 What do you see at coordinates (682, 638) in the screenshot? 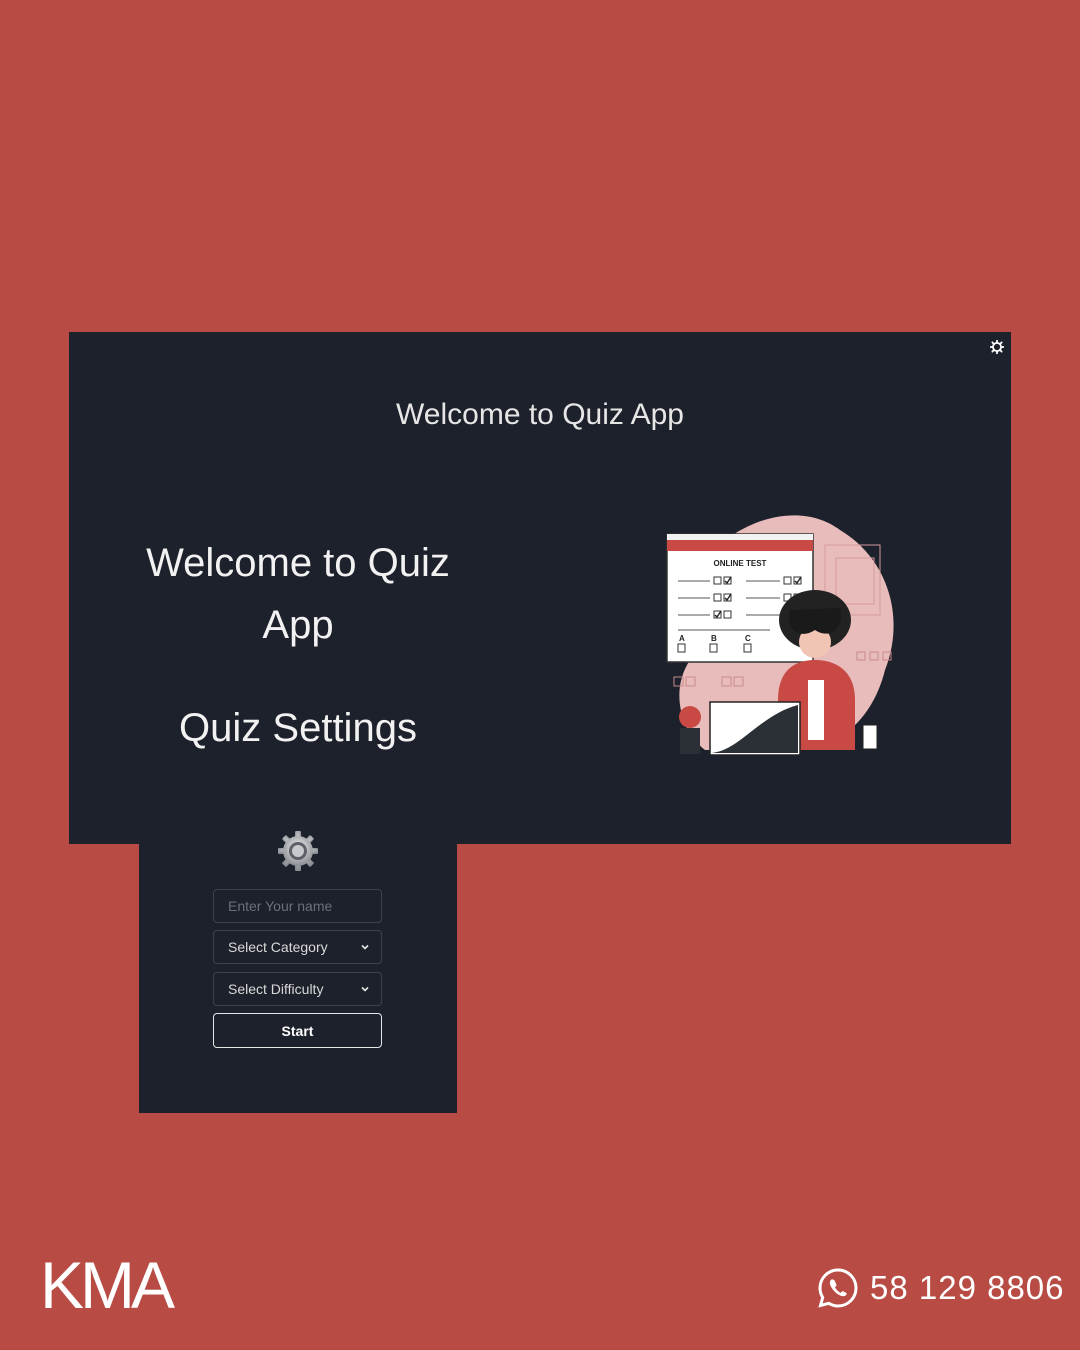
I see `option-label: A` at bounding box center [682, 638].